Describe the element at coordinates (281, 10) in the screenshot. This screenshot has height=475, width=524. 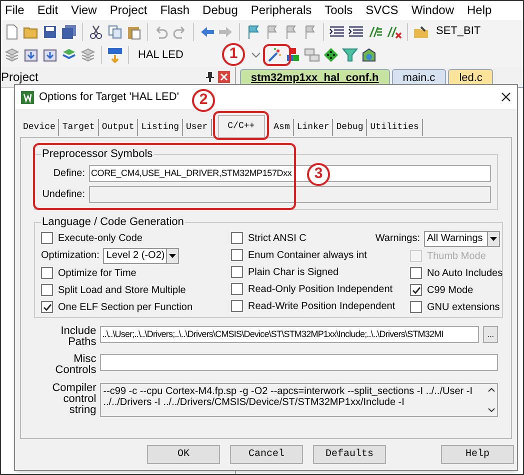
I see `menu-item: Peripherals` at that location.